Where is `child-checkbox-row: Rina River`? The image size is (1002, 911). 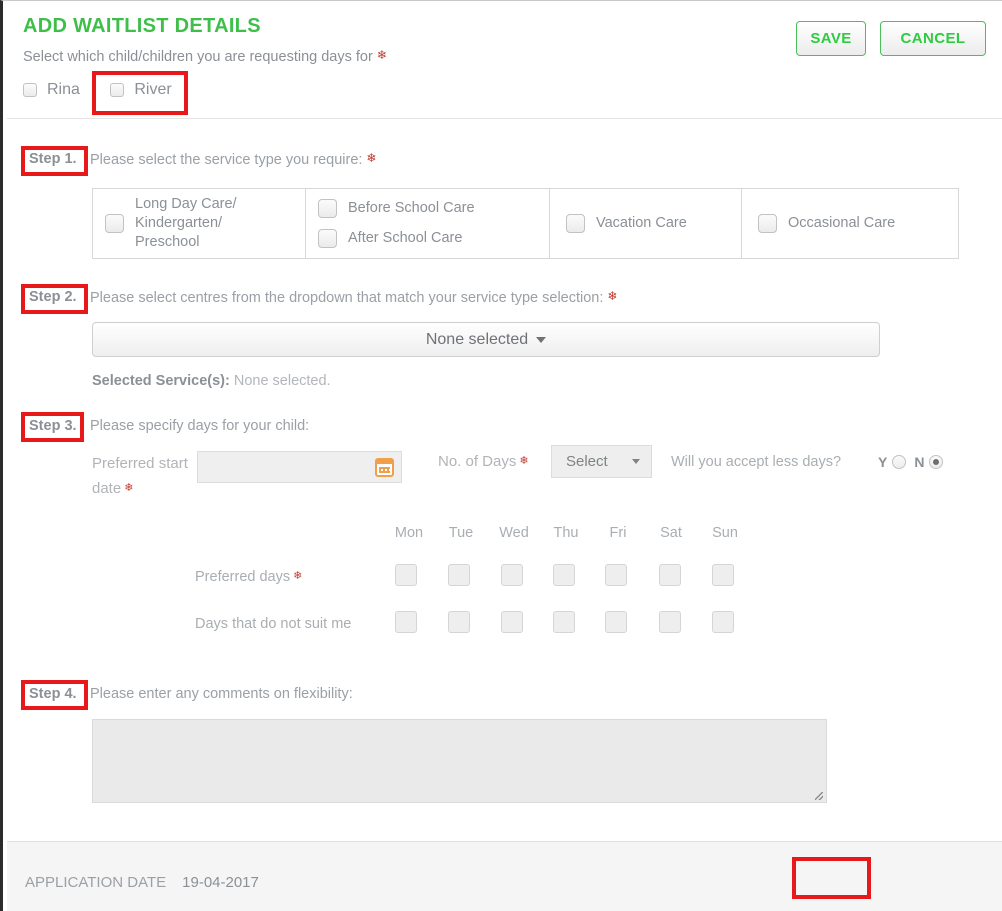
child-checkbox-row: Rina River is located at coordinates (110, 90).